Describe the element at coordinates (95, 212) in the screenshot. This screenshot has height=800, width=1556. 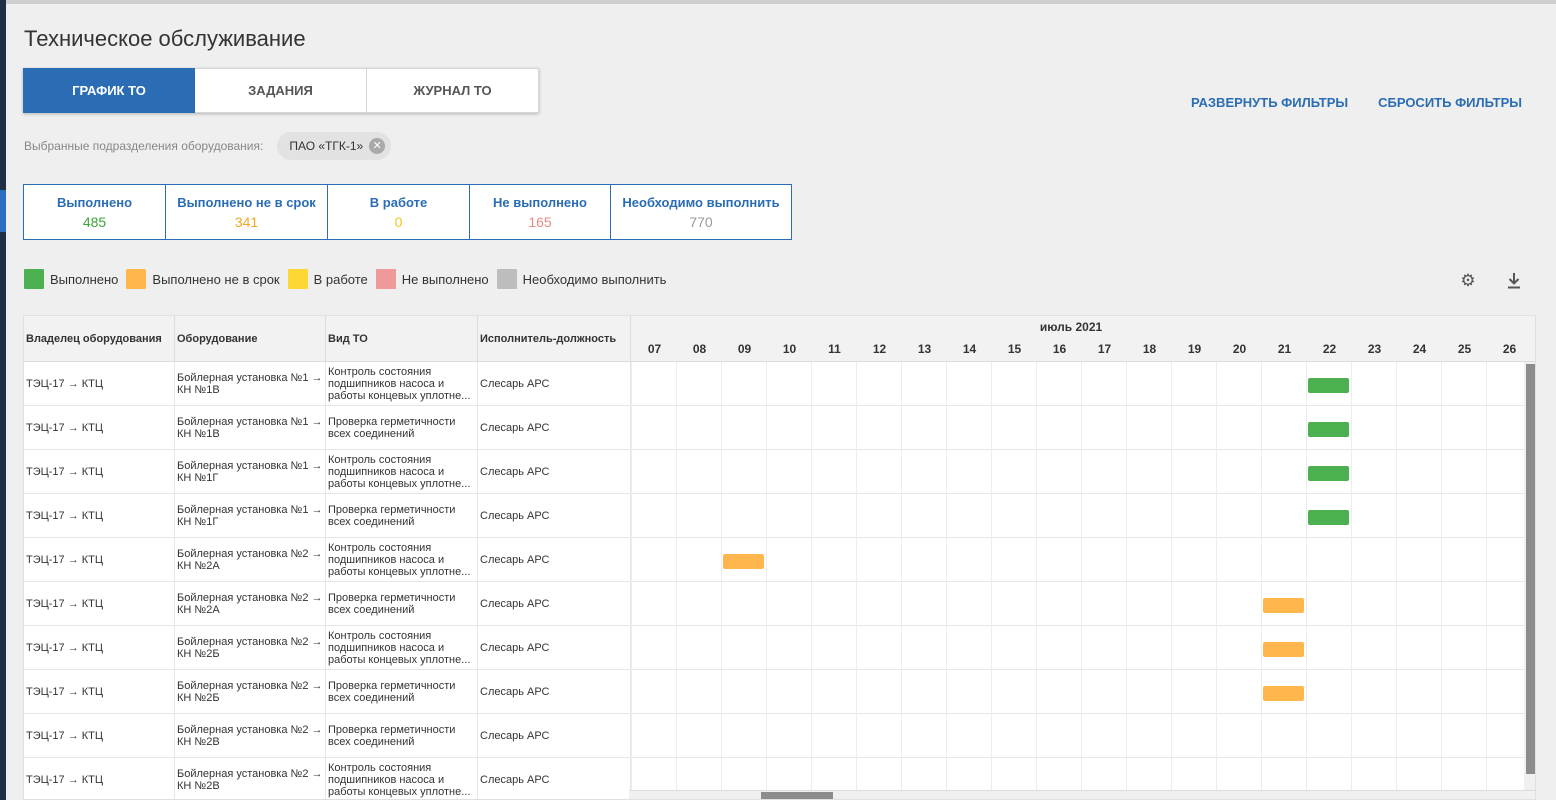
I see `stat-done: Выполнено 485` at that location.